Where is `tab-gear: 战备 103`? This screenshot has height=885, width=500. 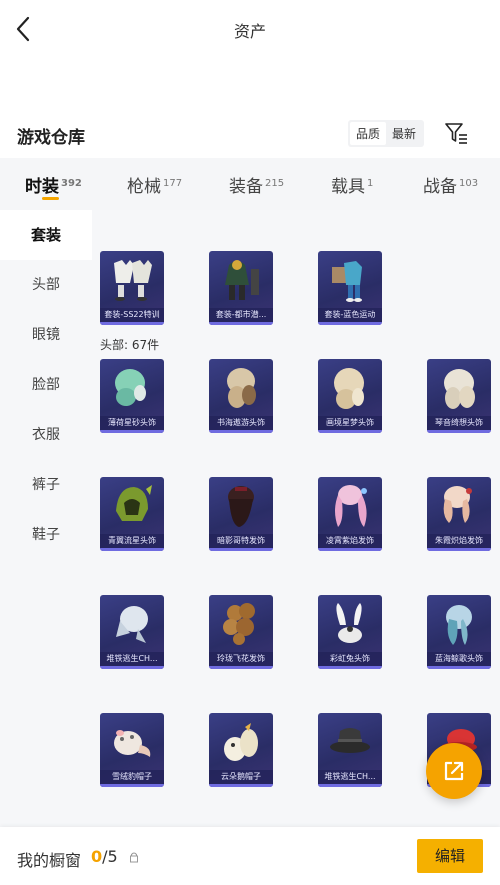
tab-gear: 战备 103 is located at coordinates (450, 184).